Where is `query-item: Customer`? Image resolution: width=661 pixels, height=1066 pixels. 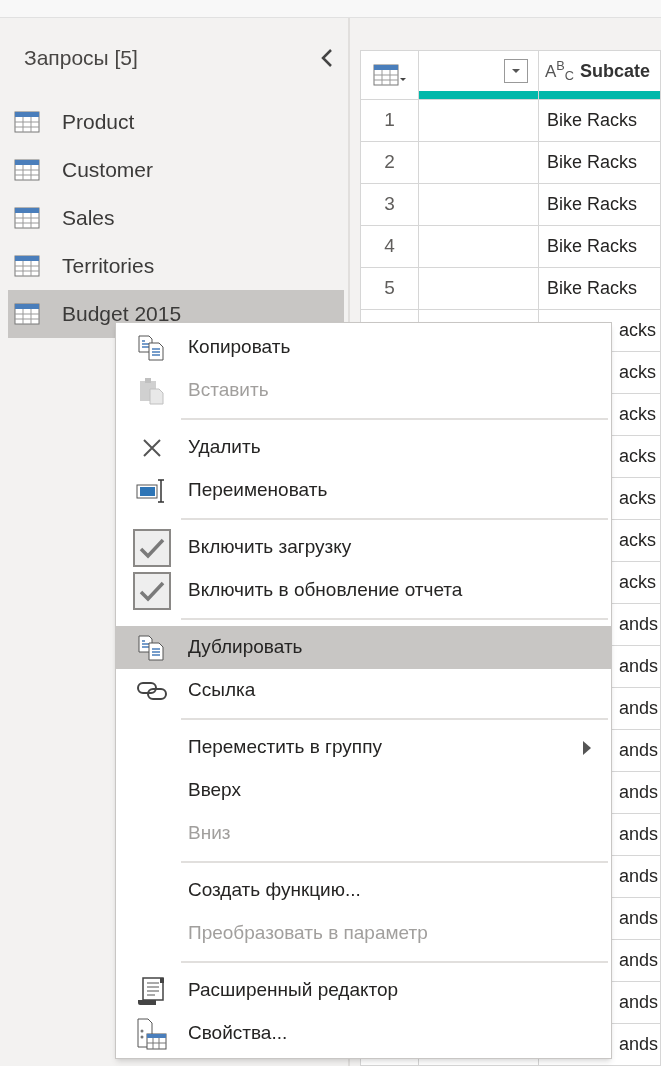 query-item: Customer is located at coordinates (176, 170).